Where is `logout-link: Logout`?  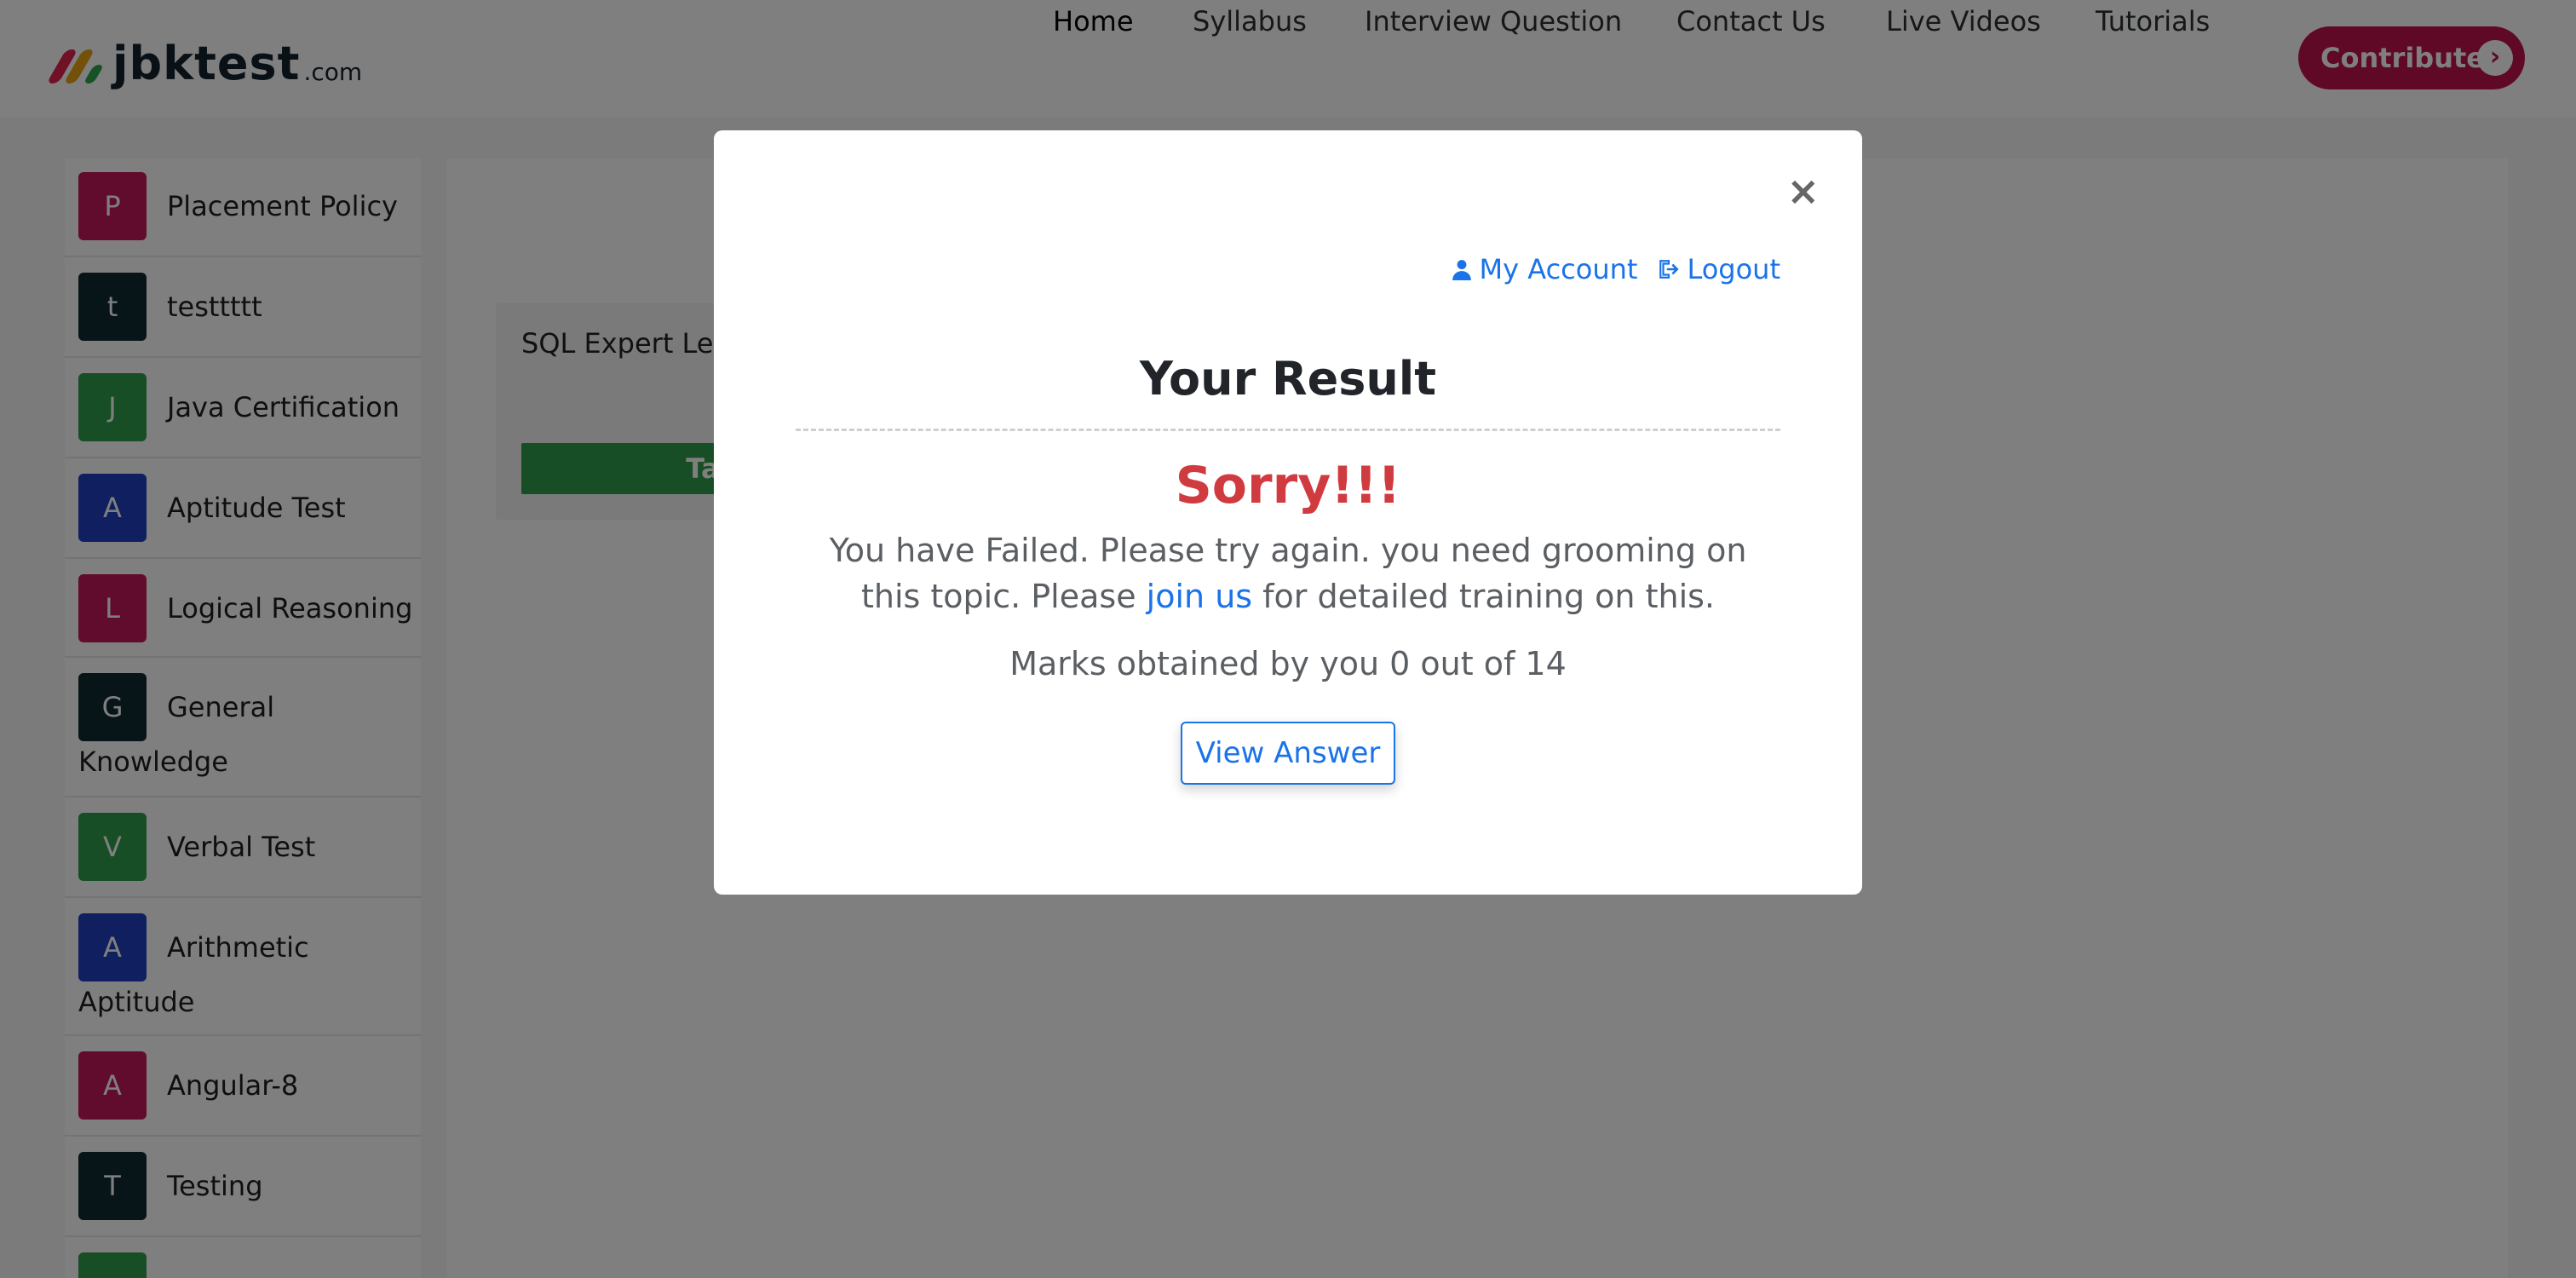 logout-link: Logout is located at coordinates (1719, 269).